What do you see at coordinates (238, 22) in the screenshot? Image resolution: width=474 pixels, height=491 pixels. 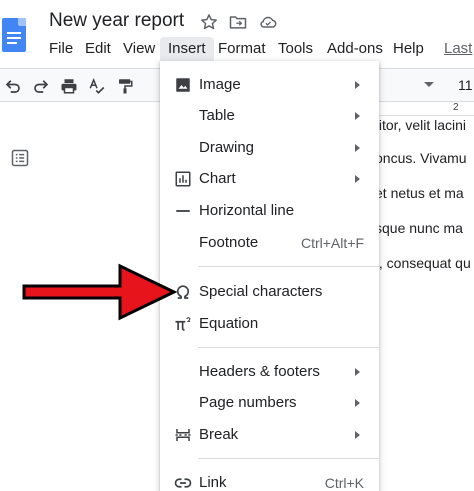 I see `move-to-folder-icon` at bounding box center [238, 22].